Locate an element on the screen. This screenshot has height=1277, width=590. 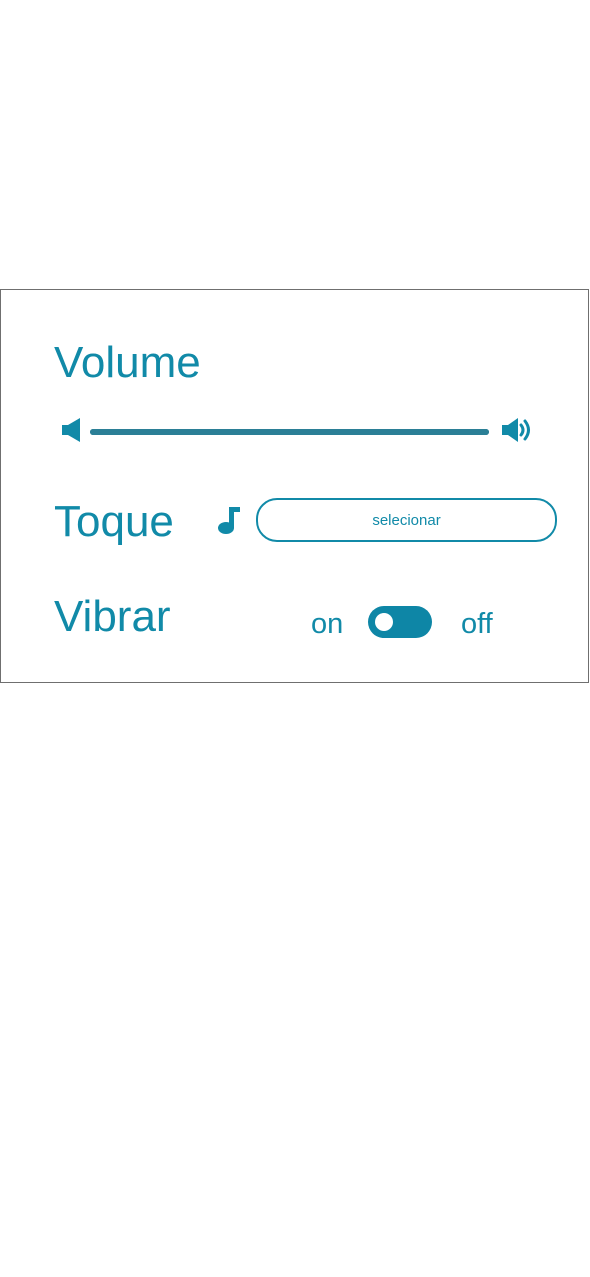
vibrate-on-label: on is located at coordinates (327, 624).